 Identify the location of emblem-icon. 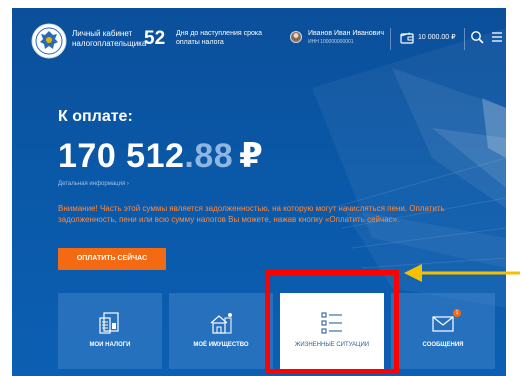
(49, 41).